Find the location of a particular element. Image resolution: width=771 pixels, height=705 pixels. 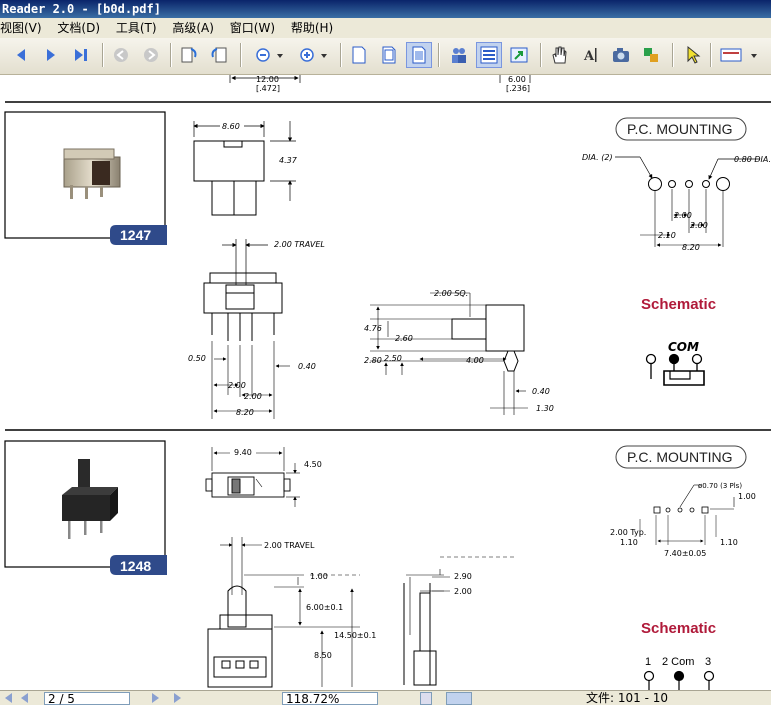

dim-1247-foot-050: 0.50 is located at coordinates (197, 358).